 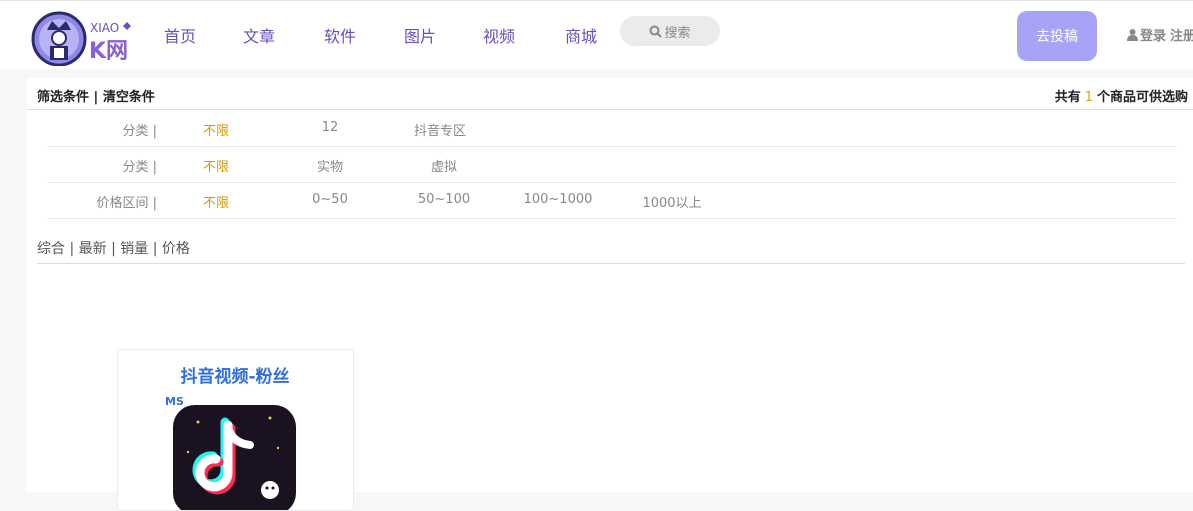 I want to click on search-label: 搜索, so click(x=677, y=33).